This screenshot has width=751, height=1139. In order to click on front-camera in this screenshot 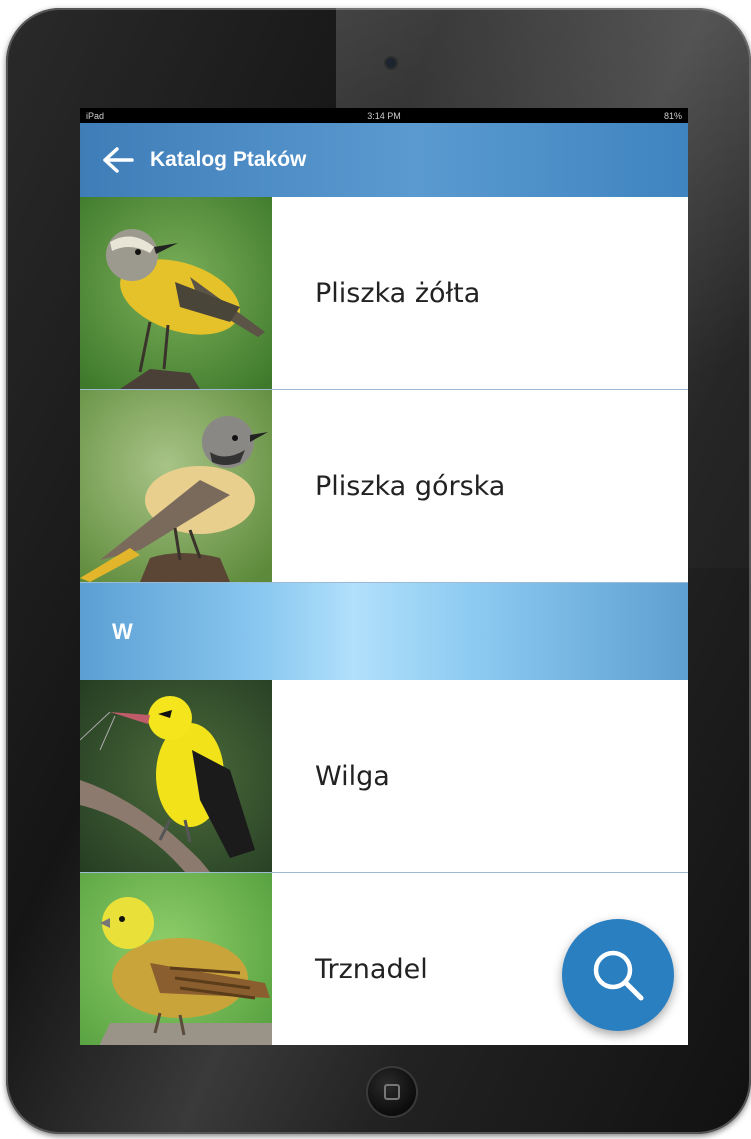, I will do `click(391, 63)`.